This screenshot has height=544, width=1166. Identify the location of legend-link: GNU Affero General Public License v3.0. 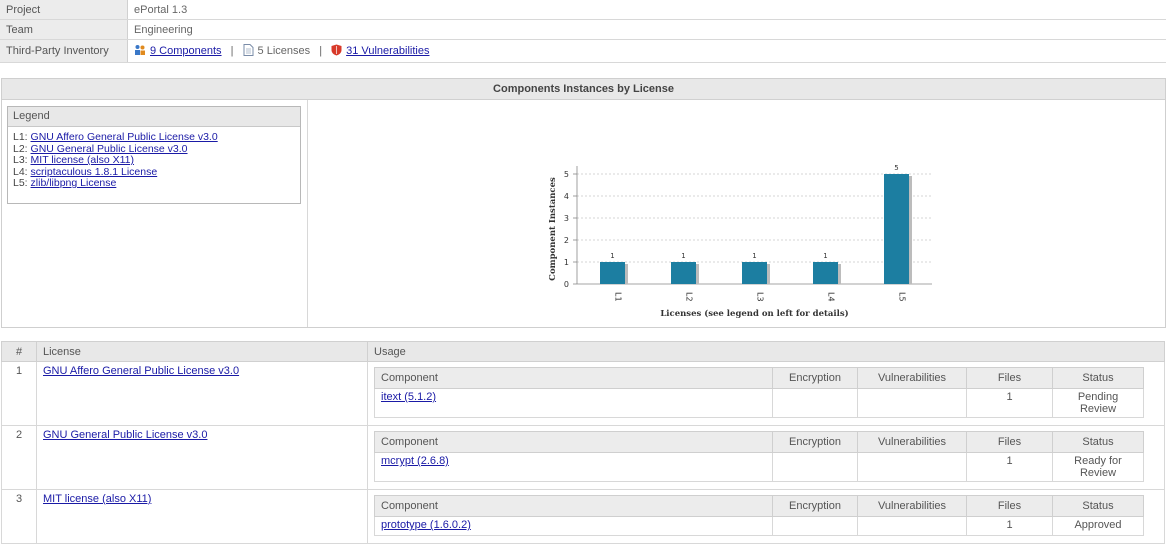
(124, 137).